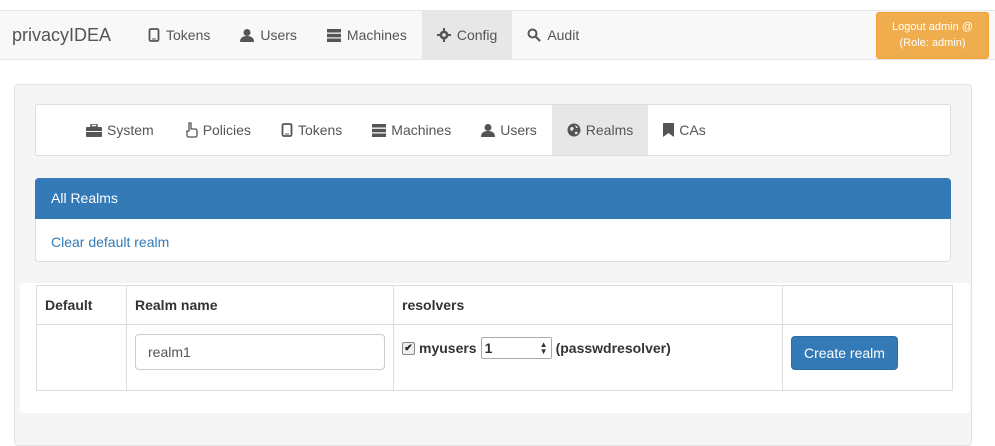  I want to click on table-header-row: Default Realm name resolvers, so click(494, 305).